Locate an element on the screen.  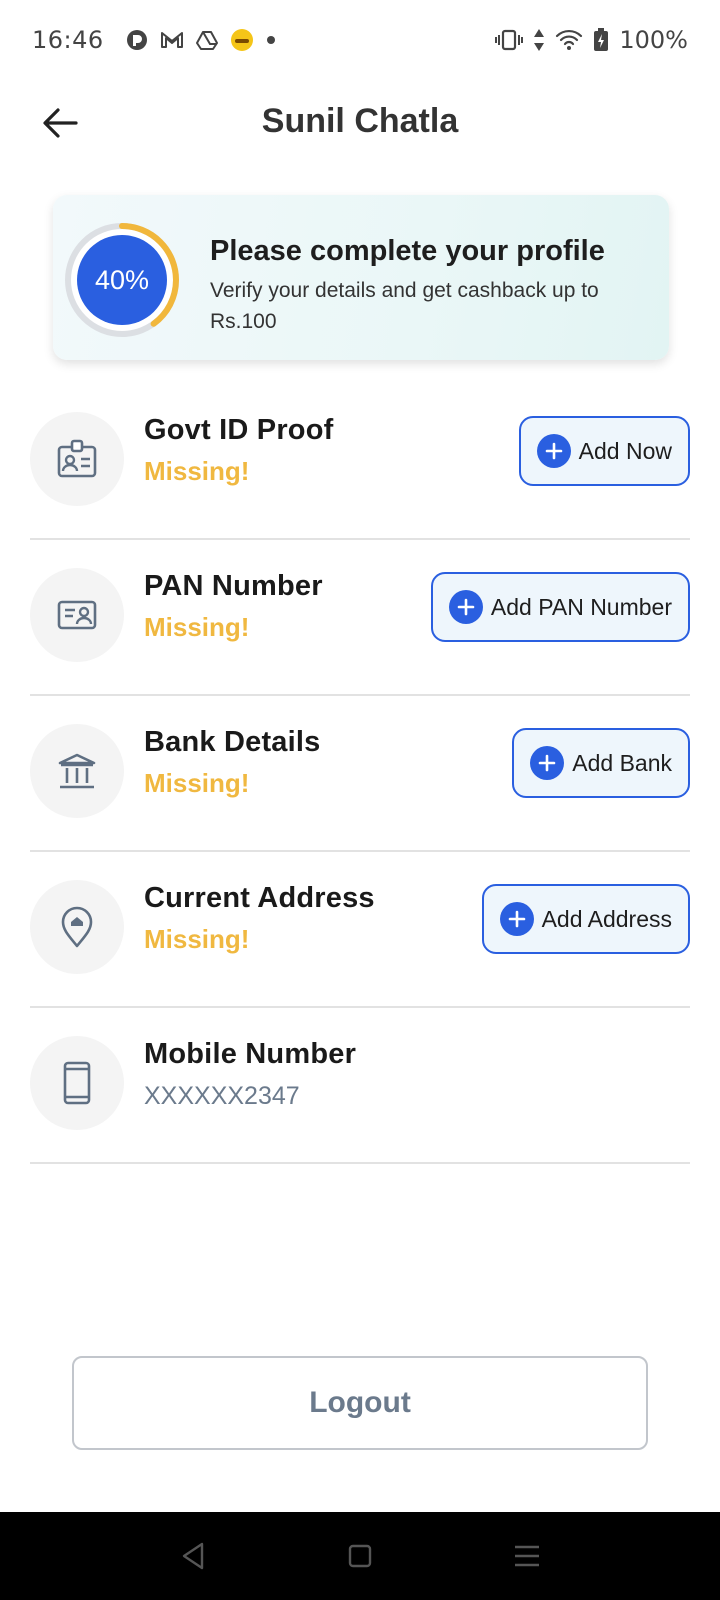
add-pan-button: Add PAN Number is located at coordinates (560, 607).